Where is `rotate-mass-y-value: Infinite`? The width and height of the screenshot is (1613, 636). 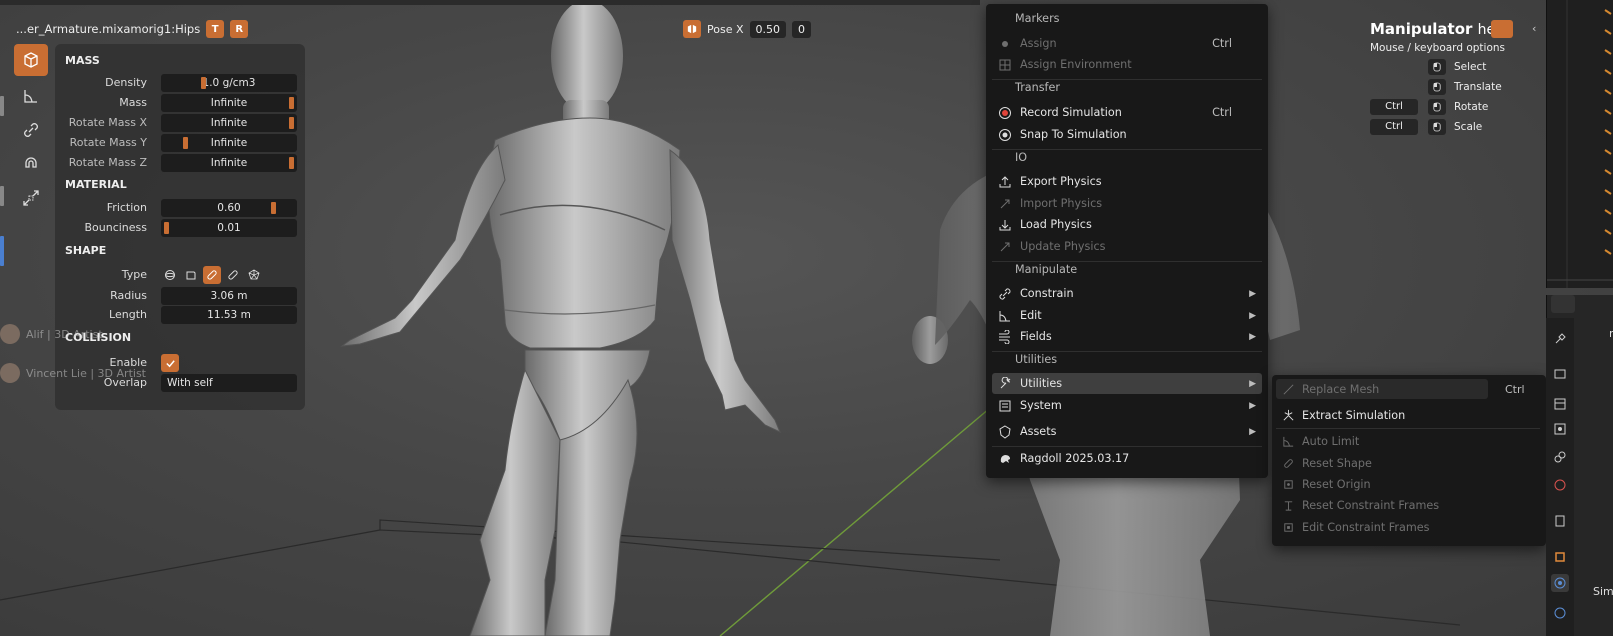 rotate-mass-y-value: Infinite is located at coordinates (229, 143).